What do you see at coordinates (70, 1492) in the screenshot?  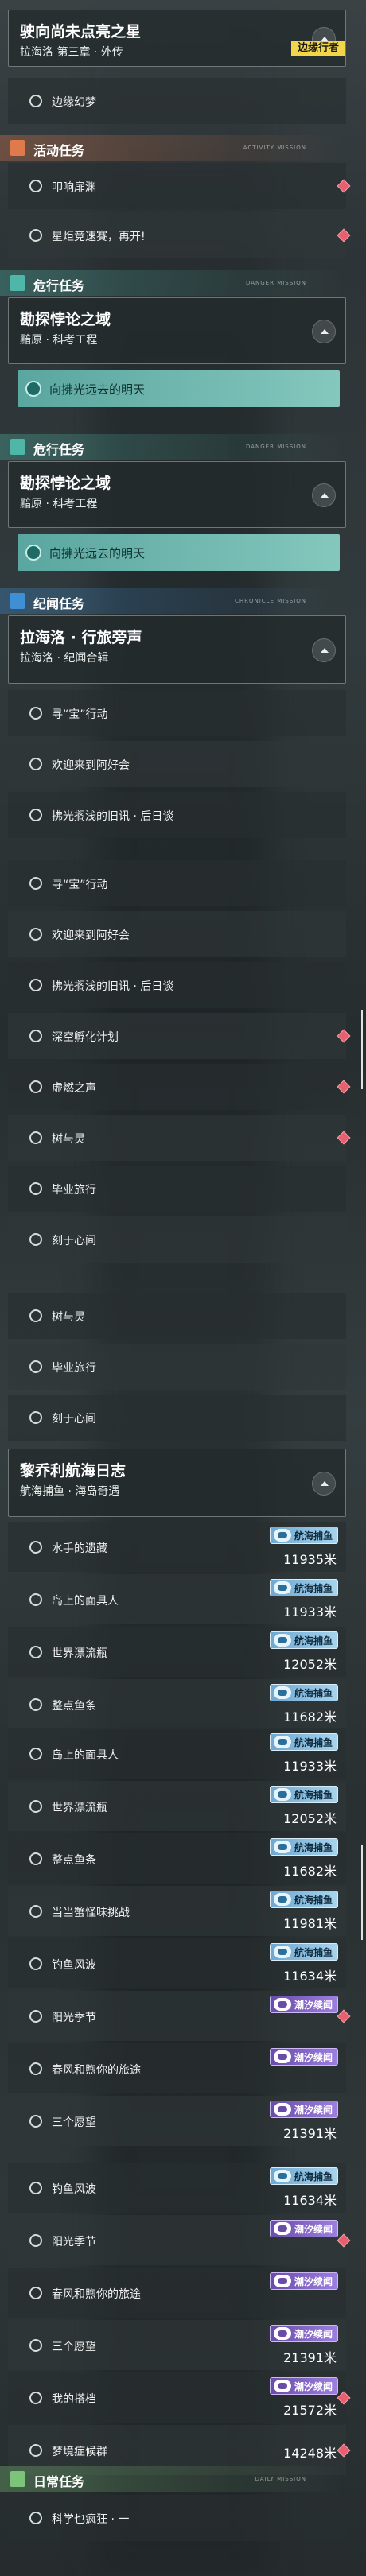 I see `voyage-card-subtitle: 航海捕鱼 · 海岛奇遇` at bounding box center [70, 1492].